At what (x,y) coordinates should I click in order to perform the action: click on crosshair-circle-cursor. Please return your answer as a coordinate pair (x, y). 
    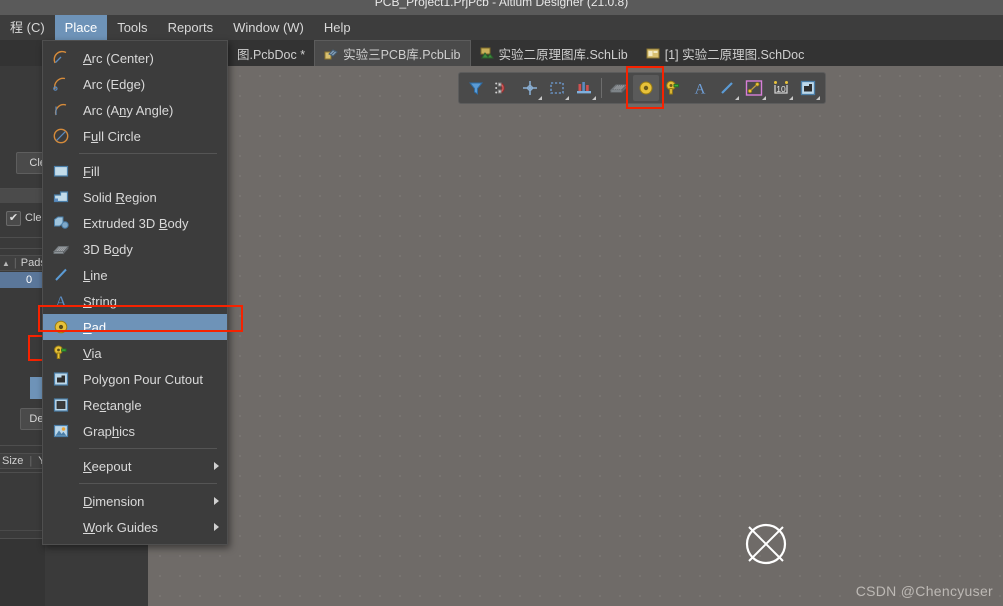
    Looking at the image, I should click on (766, 544).